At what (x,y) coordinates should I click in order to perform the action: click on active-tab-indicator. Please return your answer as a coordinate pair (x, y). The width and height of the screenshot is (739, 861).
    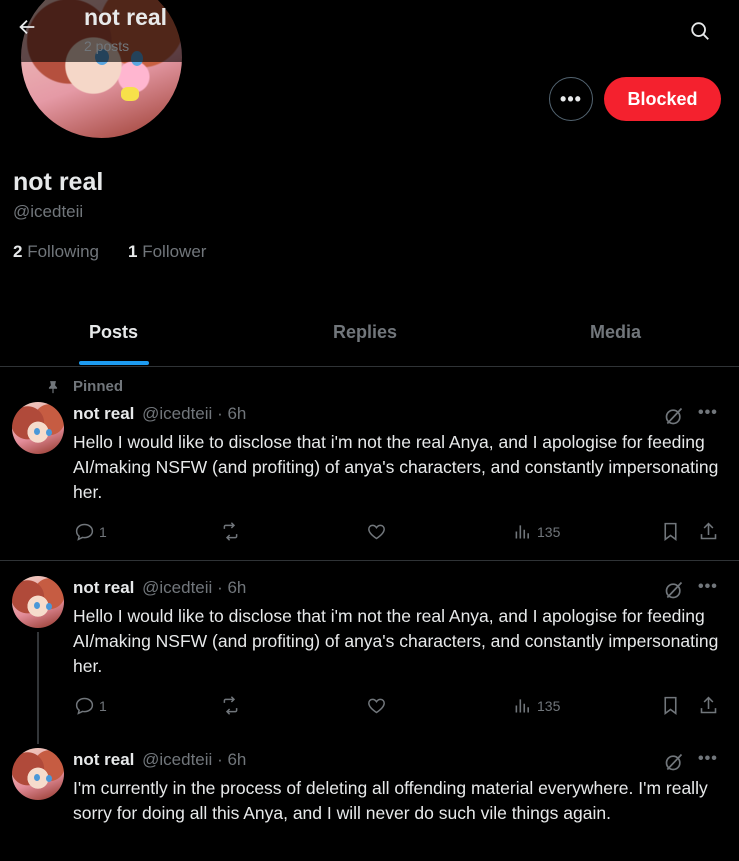
    Looking at the image, I should click on (114, 363).